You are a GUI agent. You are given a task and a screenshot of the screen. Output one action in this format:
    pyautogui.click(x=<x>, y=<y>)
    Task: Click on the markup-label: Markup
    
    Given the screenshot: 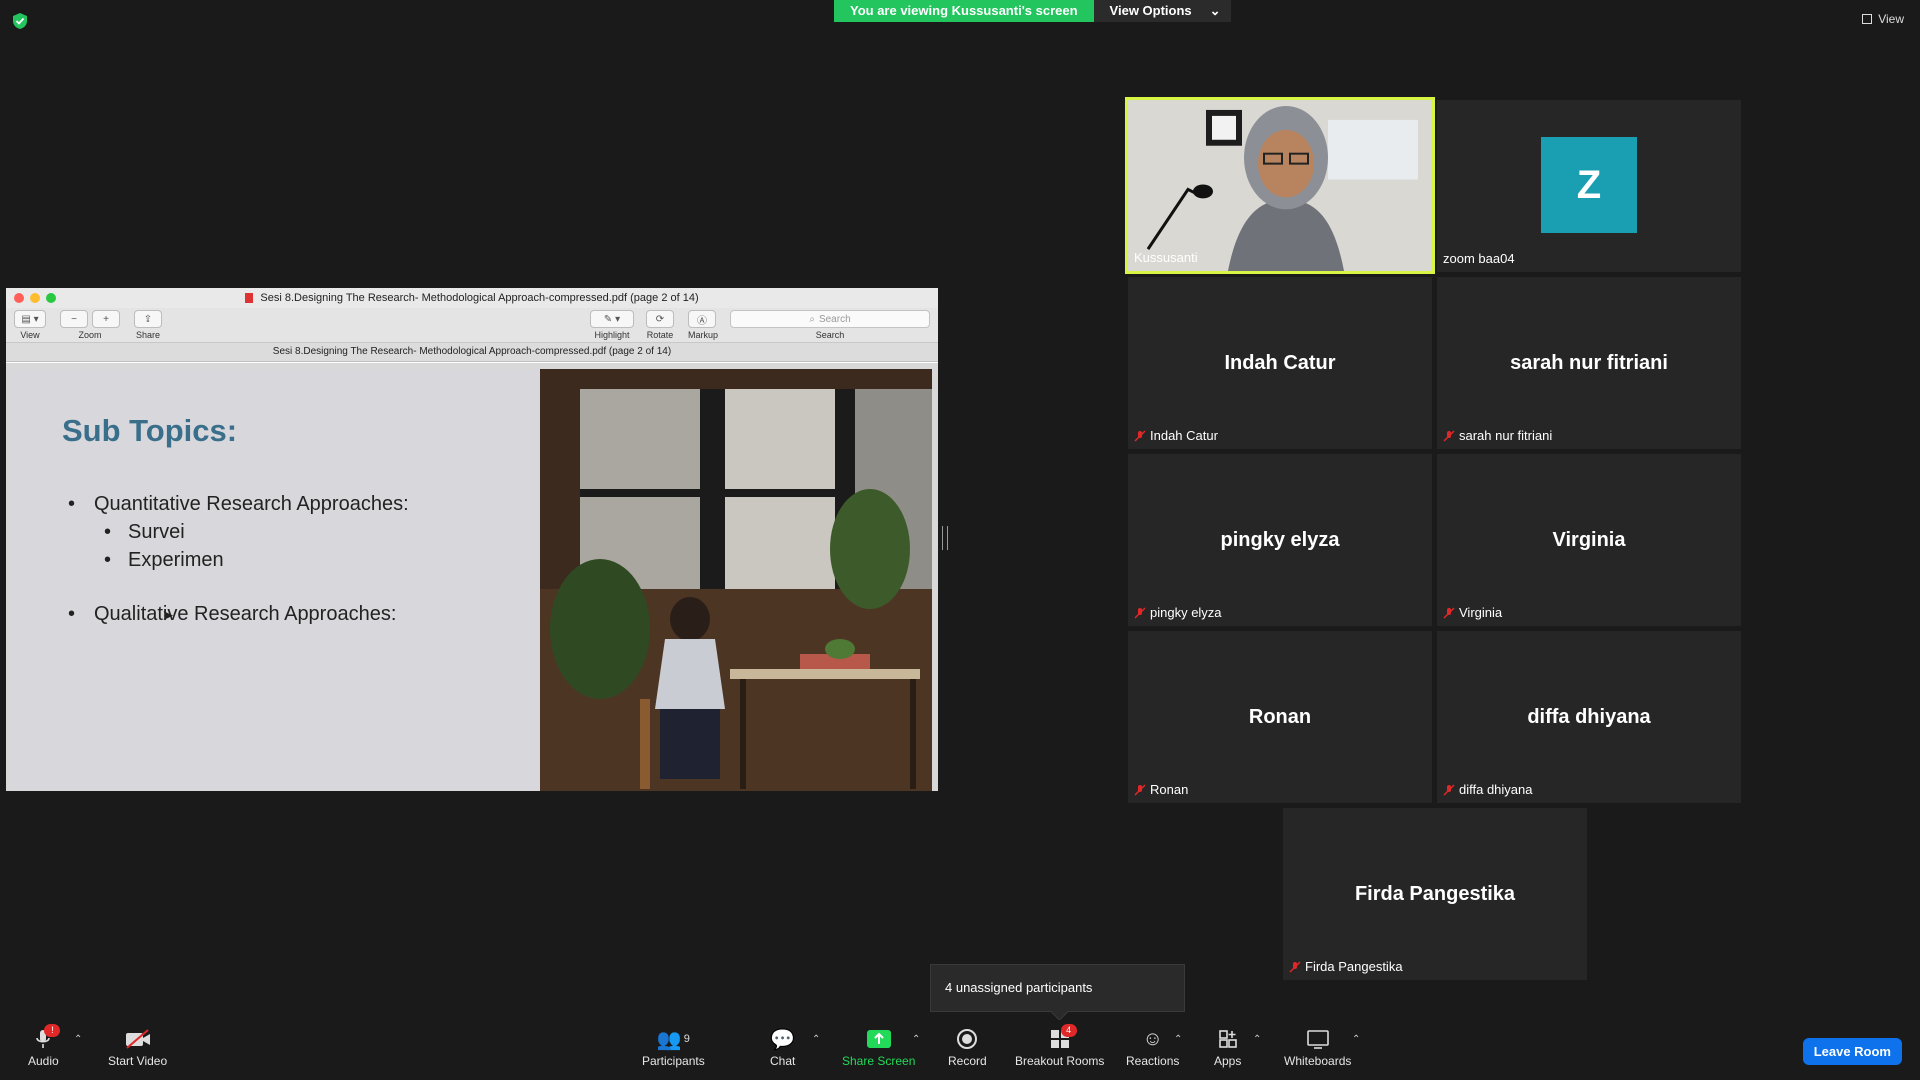 What is the action you would take?
    pyautogui.click(x=703, y=335)
    